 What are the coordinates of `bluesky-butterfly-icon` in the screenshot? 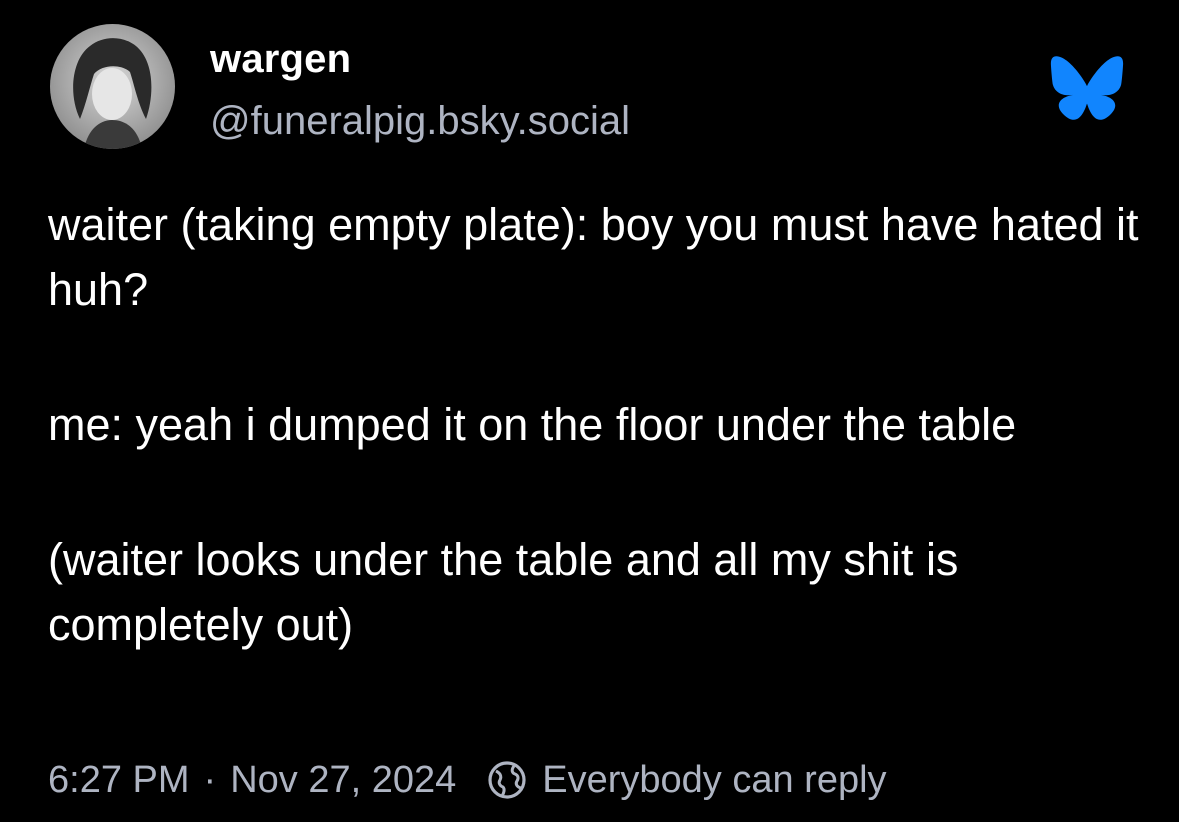 It's located at (1087, 88).